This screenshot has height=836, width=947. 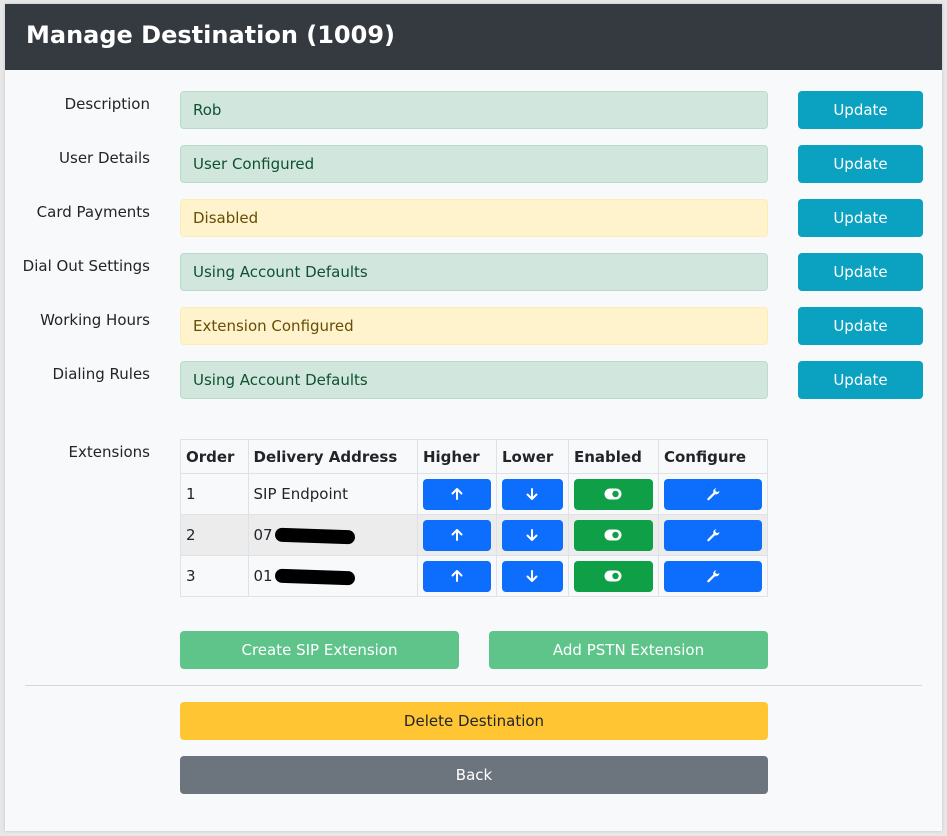 What do you see at coordinates (93, 212) in the screenshot?
I see `card-payments-label: Card Payments` at bounding box center [93, 212].